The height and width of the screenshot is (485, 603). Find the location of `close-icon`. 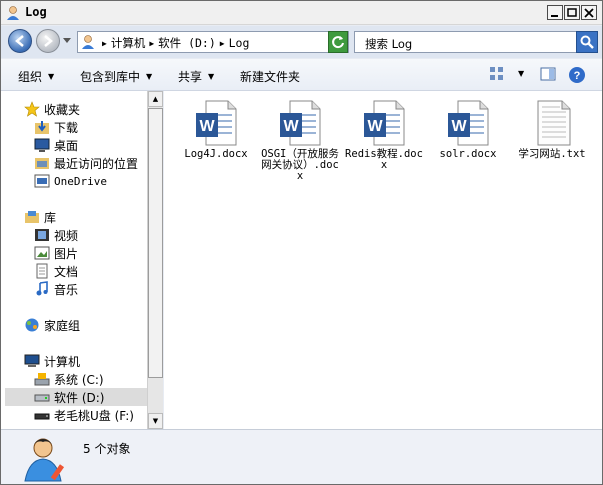

close-icon is located at coordinates (589, 12).